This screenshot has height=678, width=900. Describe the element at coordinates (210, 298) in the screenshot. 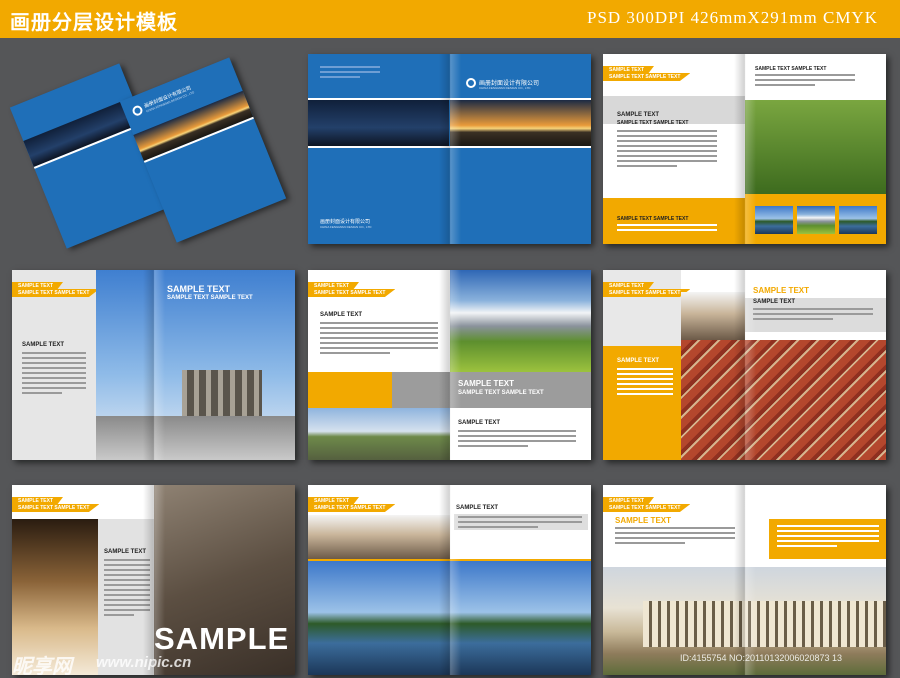

I see `big-subtitle: SAMPLE TEXT SAMPLE TEXT` at that location.